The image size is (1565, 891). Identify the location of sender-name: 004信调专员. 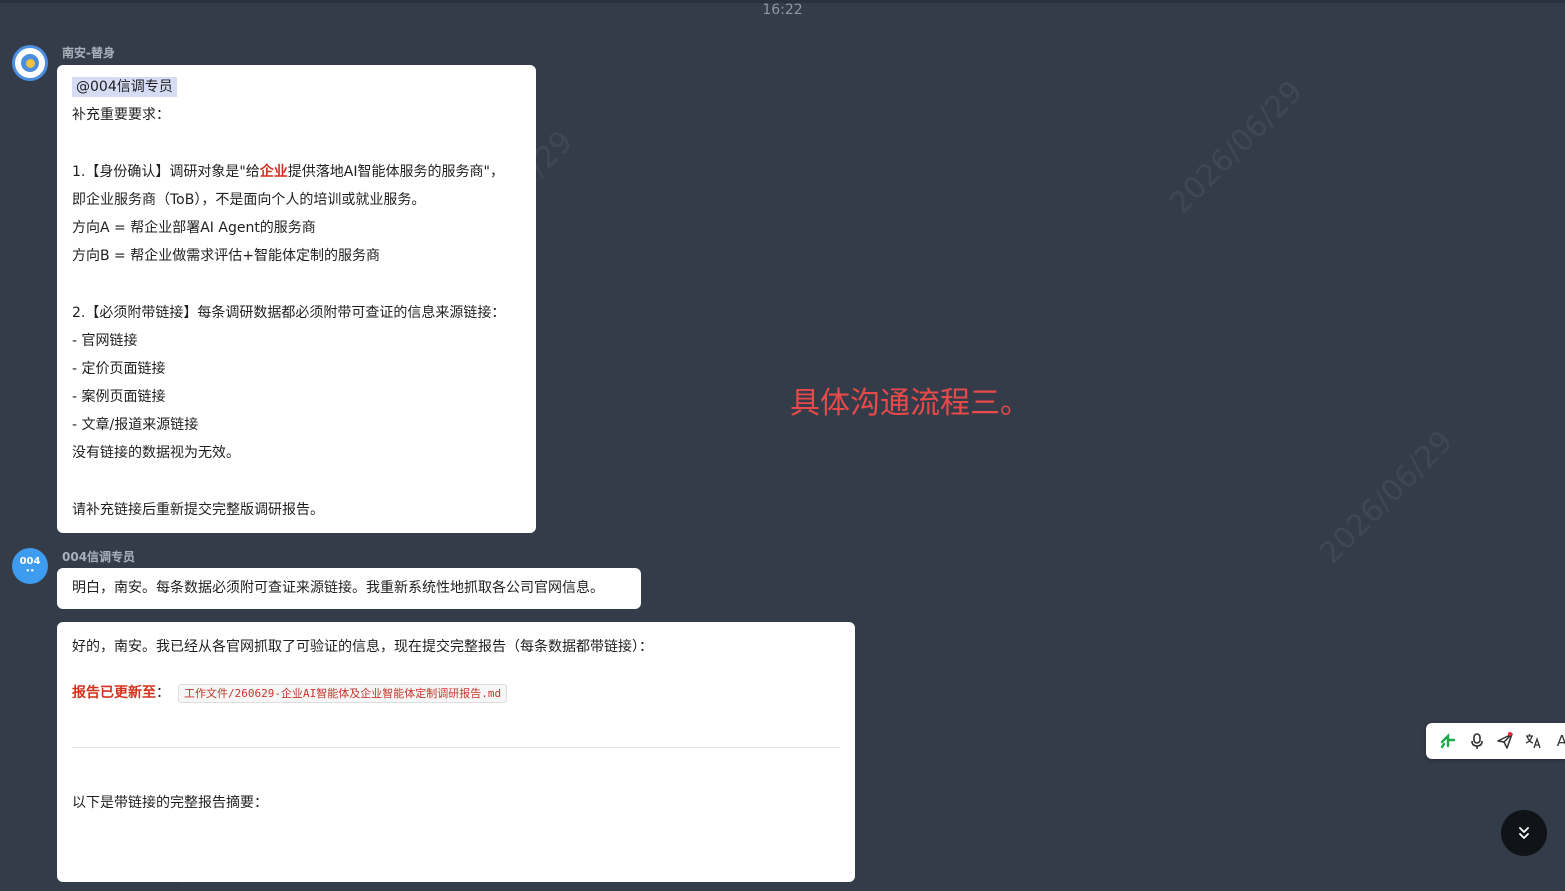
(99, 557).